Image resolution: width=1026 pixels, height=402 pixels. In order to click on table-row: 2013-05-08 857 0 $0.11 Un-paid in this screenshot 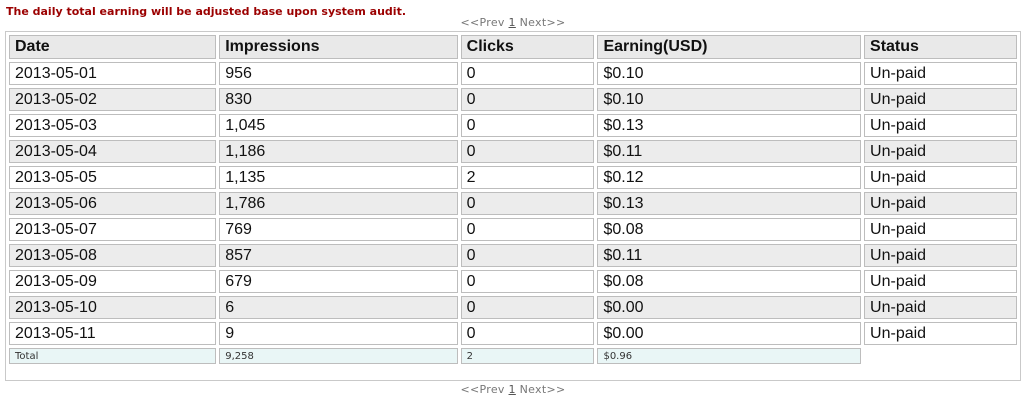, I will do `click(513, 255)`.